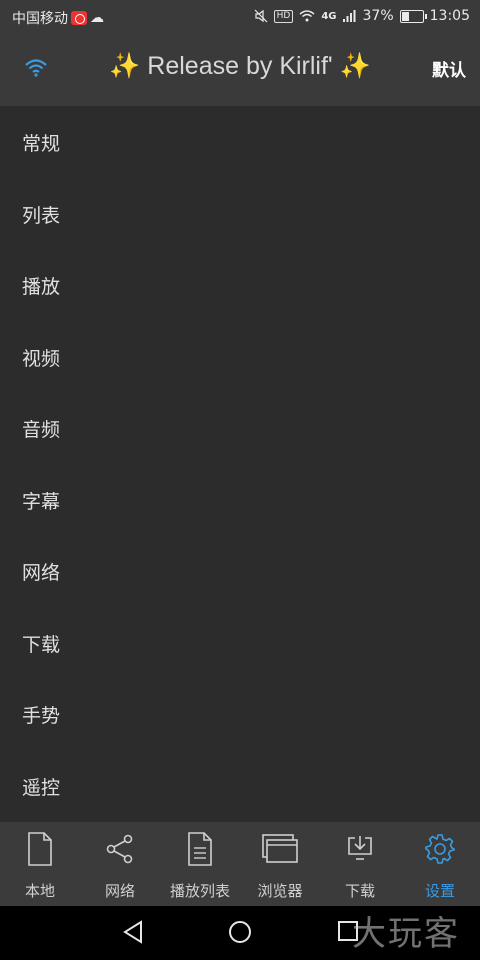  What do you see at coordinates (280, 848) in the screenshot?
I see `browser-window-icon` at bounding box center [280, 848].